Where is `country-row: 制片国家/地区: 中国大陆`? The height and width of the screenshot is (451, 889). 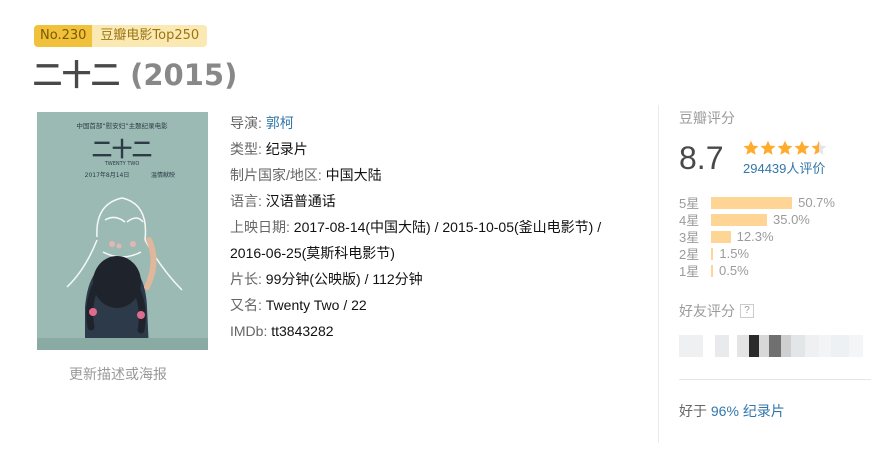 country-row: 制片国家/地区: 中国大陆 is located at coordinates (435, 175).